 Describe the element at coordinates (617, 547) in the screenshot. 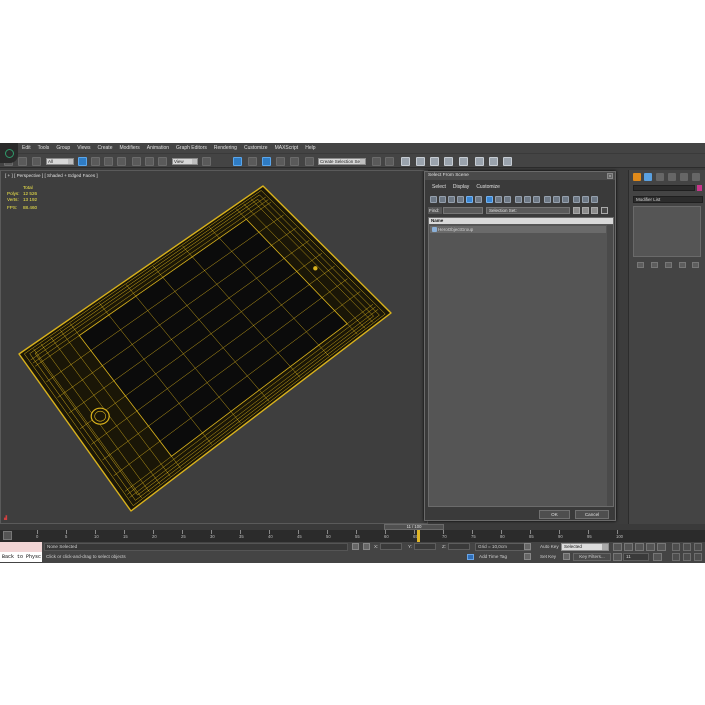

I see `go-to-start-icon` at that location.